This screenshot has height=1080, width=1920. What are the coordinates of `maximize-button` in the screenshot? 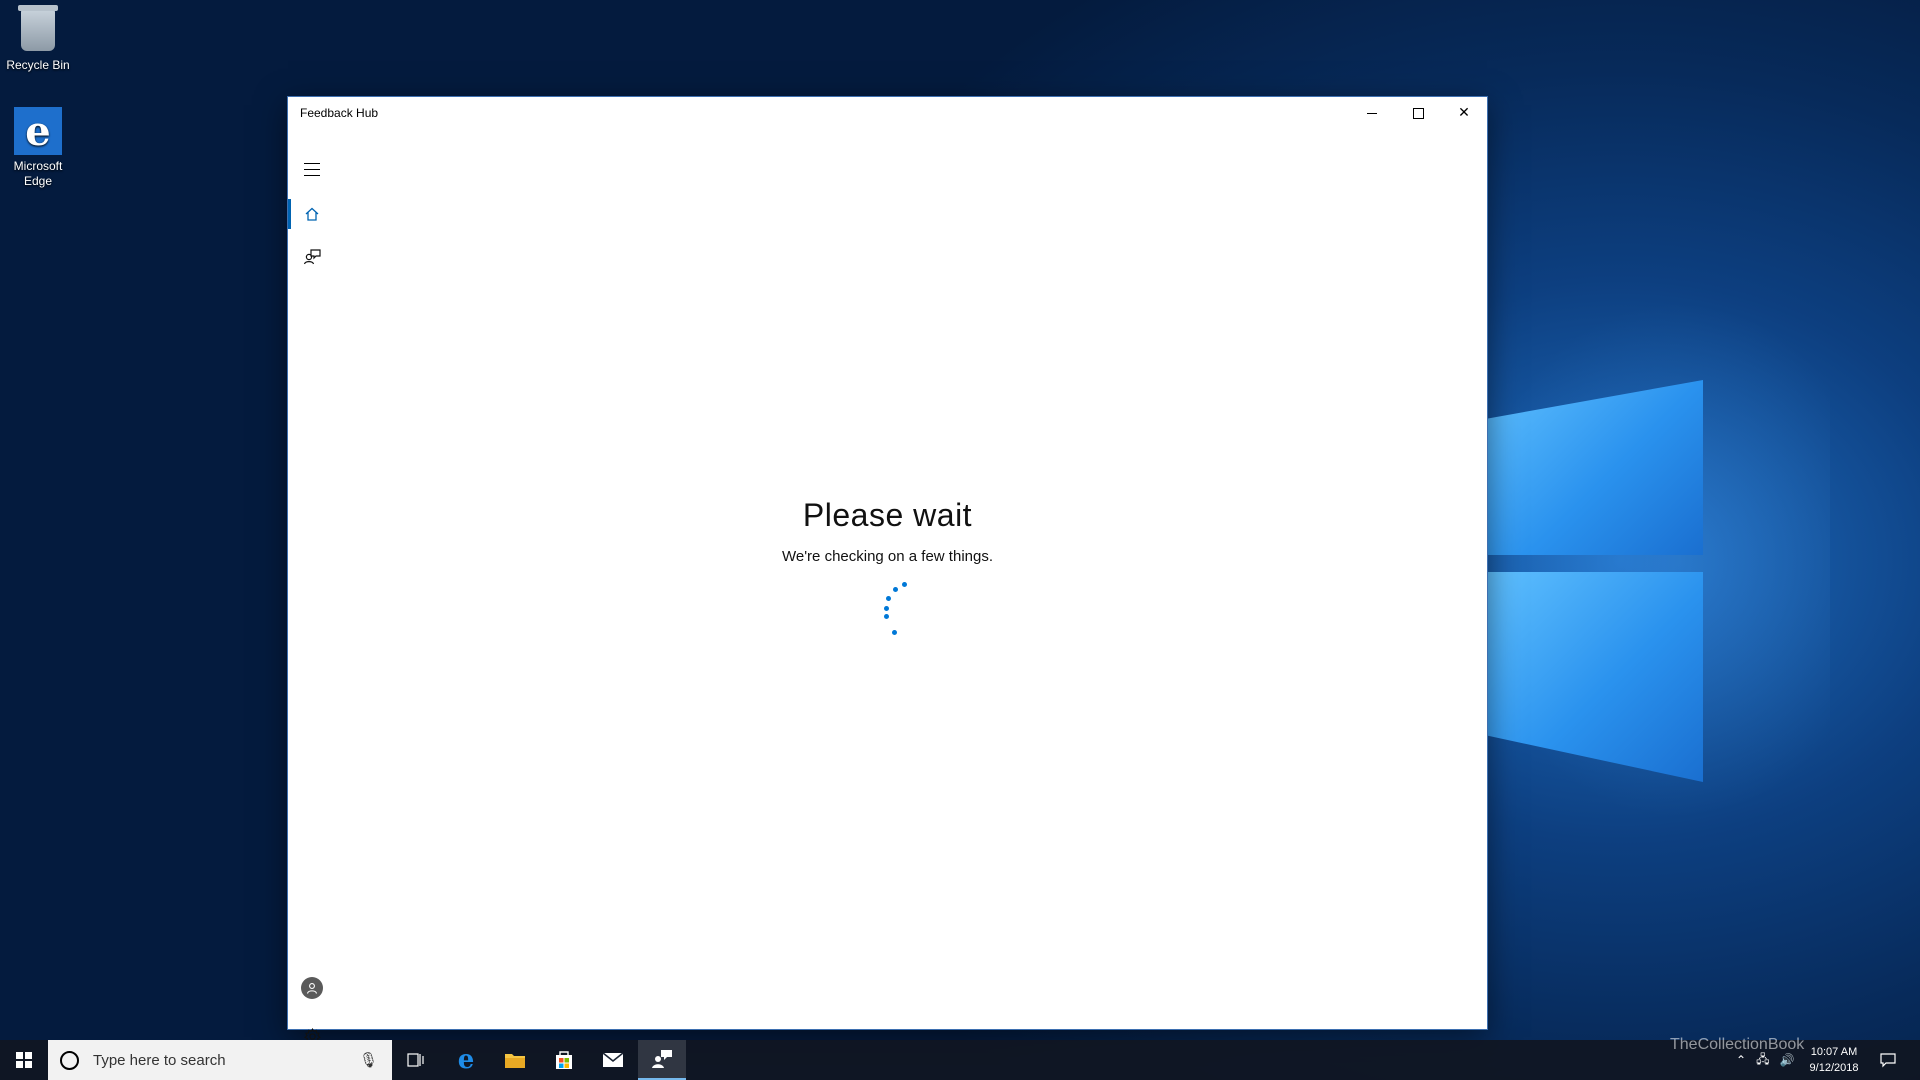 It's located at (1418, 113).